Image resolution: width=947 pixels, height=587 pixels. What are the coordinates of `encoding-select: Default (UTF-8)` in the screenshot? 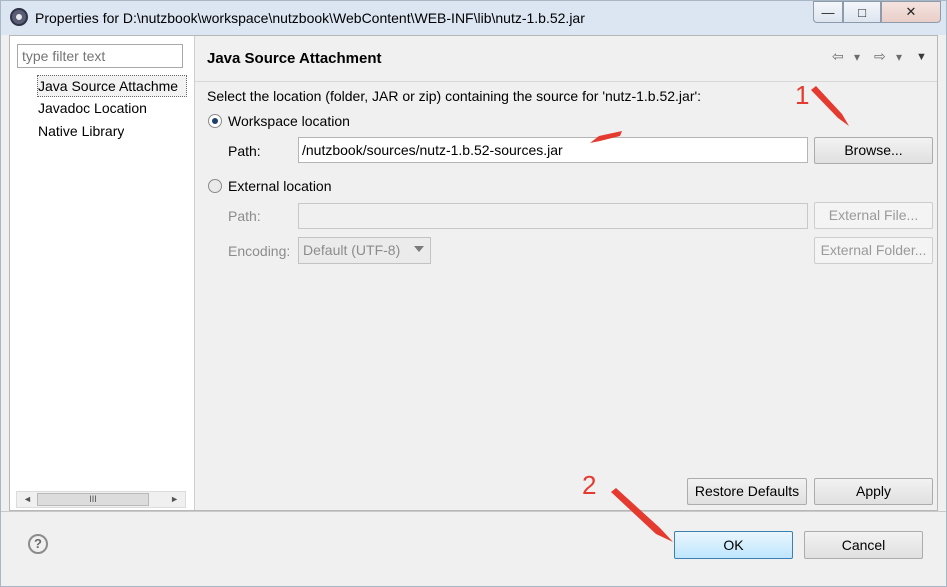 It's located at (364, 250).